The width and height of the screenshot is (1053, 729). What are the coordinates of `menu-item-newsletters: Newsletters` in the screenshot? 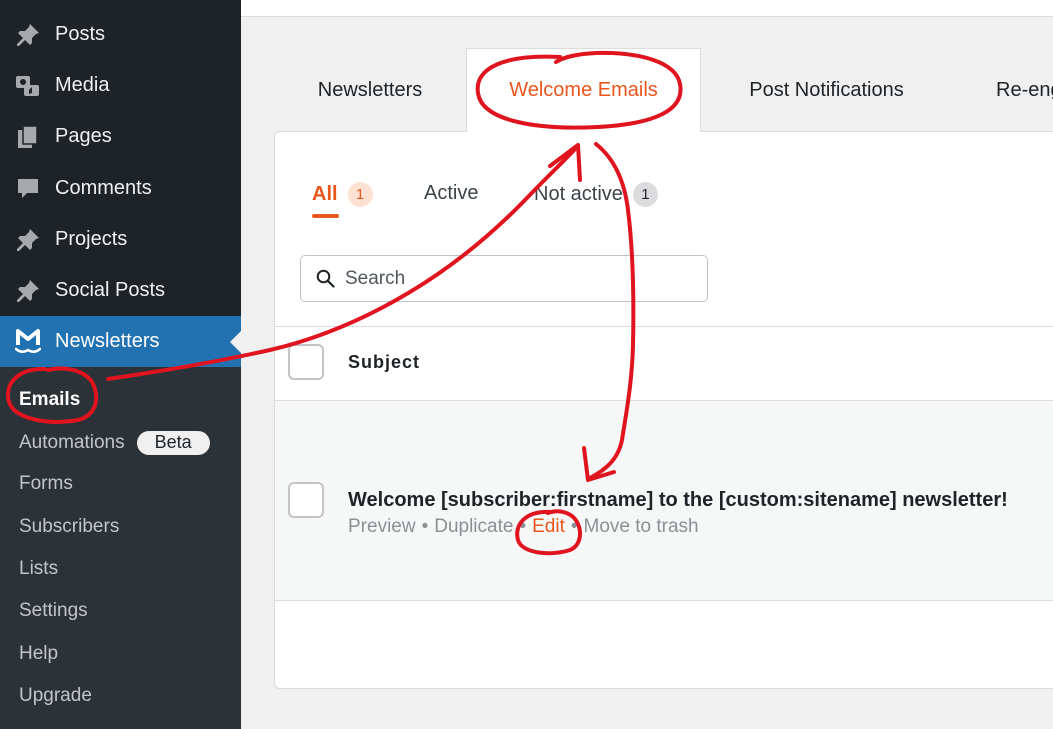 It's located at (120, 341).